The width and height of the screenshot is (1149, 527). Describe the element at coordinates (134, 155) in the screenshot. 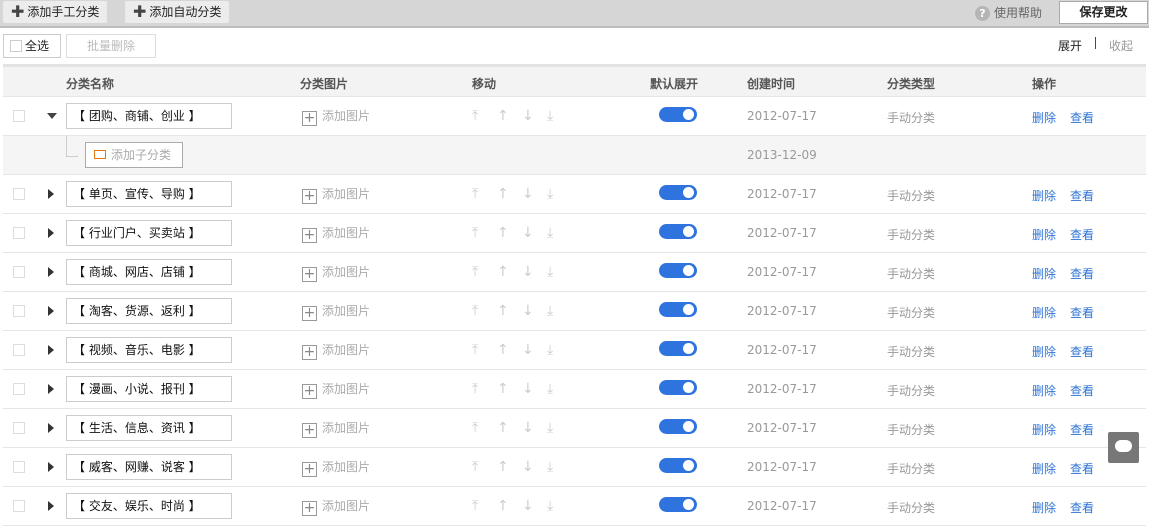

I see `add-subcategory-button: 添加子分类` at that location.